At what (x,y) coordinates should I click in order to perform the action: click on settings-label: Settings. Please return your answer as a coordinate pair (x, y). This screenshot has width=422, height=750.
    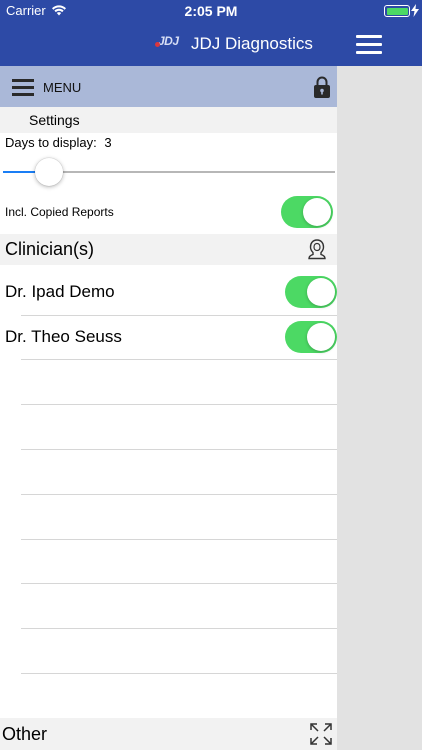
    Looking at the image, I should click on (54, 120).